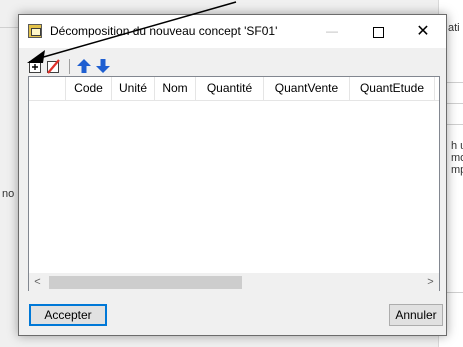 The image size is (463, 347). What do you see at coordinates (307, 88) in the screenshot?
I see `column-header-quantvente: QuantVente` at bounding box center [307, 88].